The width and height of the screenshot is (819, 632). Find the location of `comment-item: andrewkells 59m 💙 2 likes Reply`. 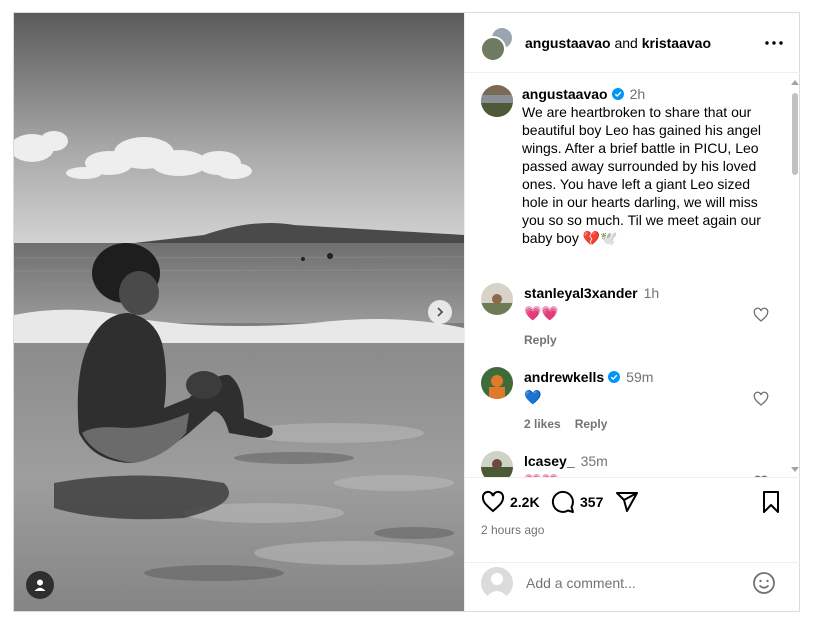

comment-item: andrewkells 59m 💙 2 likes Reply is located at coordinates (631, 402).